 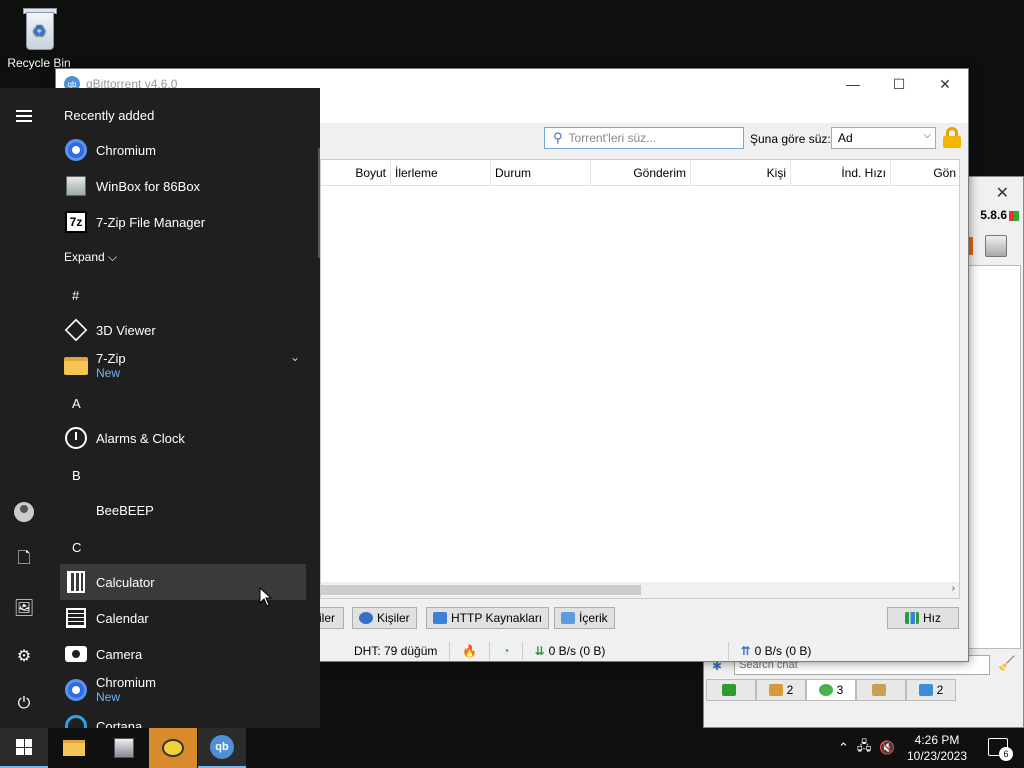 I want to click on documents-button: 🗋, so click(x=24, y=560).